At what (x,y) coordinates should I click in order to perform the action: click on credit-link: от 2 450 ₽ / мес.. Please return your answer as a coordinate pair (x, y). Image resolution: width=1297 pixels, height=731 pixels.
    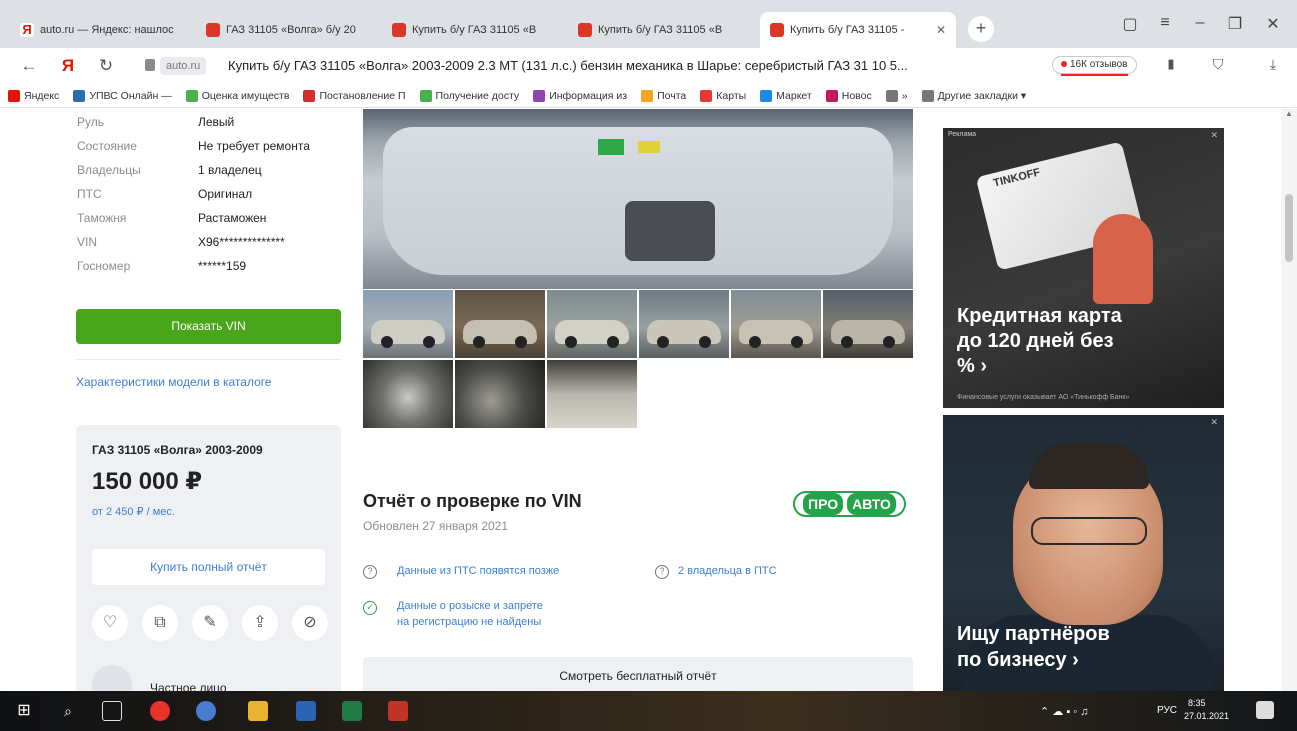
    Looking at the image, I should click on (133, 511).